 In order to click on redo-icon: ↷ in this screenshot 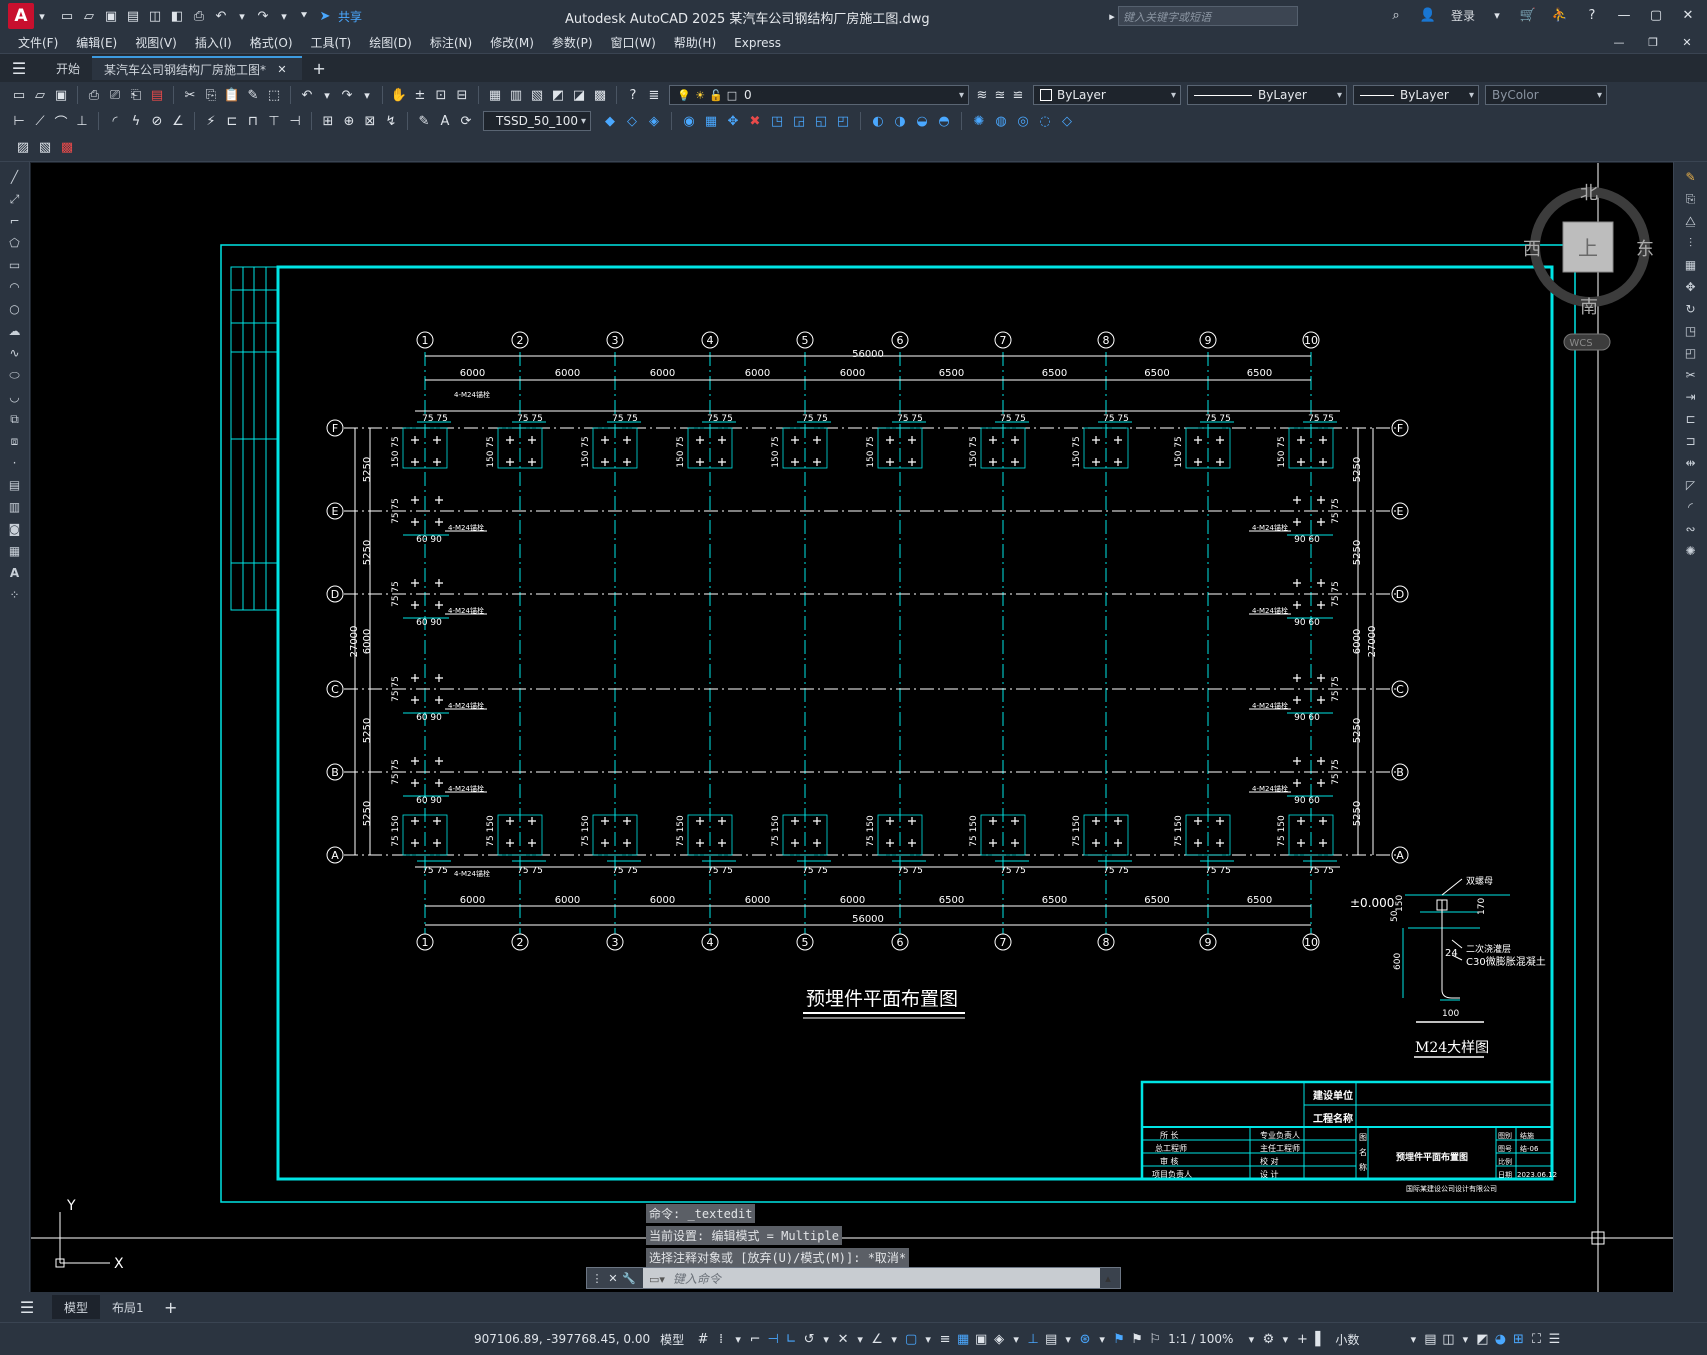, I will do `click(263, 16)`.